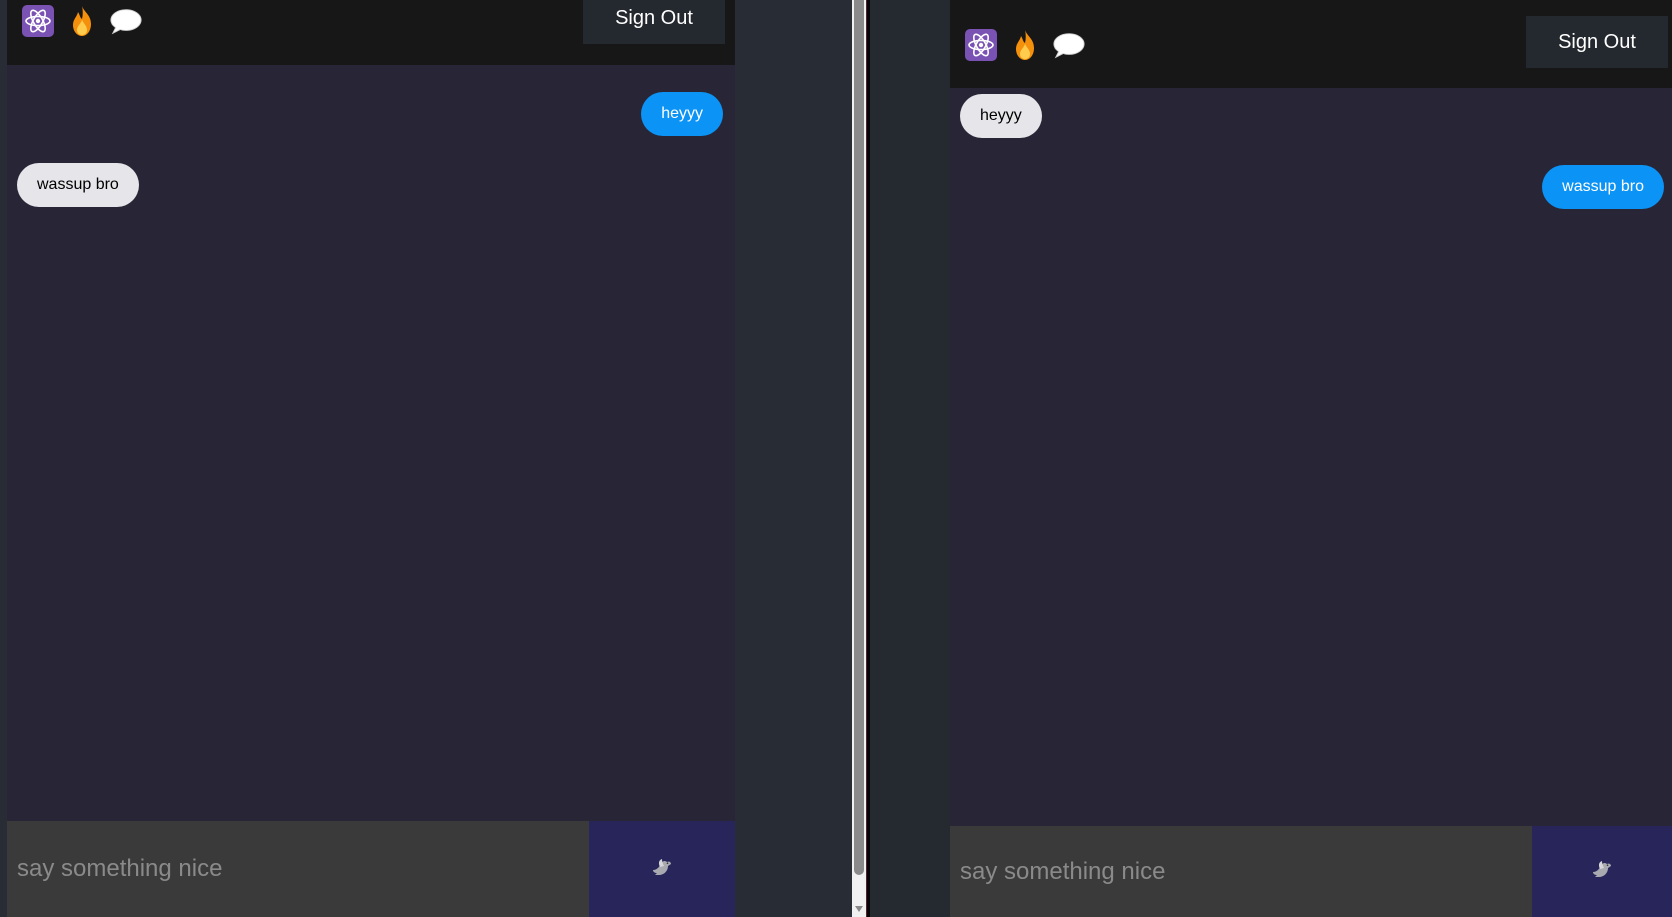 The width and height of the screenshot is (1672, 917). I want to click on scrollbar, so click(859, 458).